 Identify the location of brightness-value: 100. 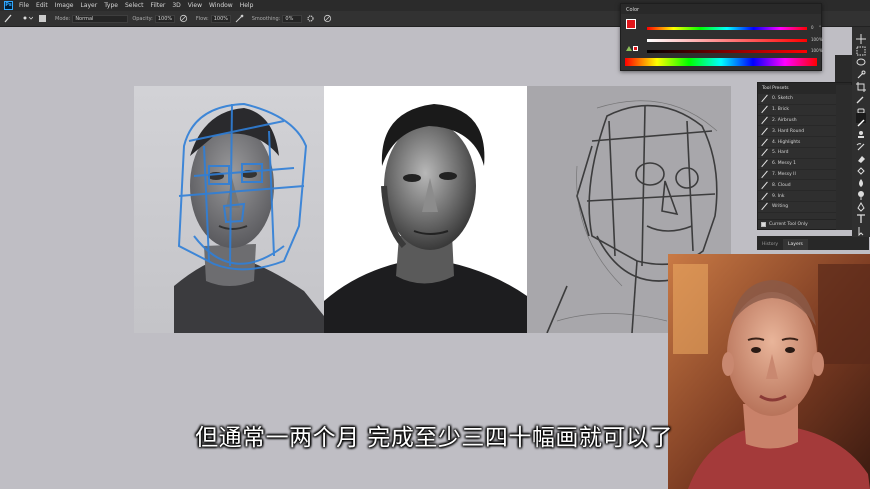
(815, 50).